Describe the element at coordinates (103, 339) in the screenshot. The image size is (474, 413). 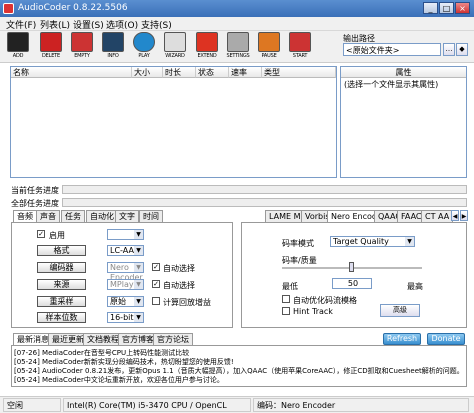
I see `tab-docs: 文档教程` at that location.